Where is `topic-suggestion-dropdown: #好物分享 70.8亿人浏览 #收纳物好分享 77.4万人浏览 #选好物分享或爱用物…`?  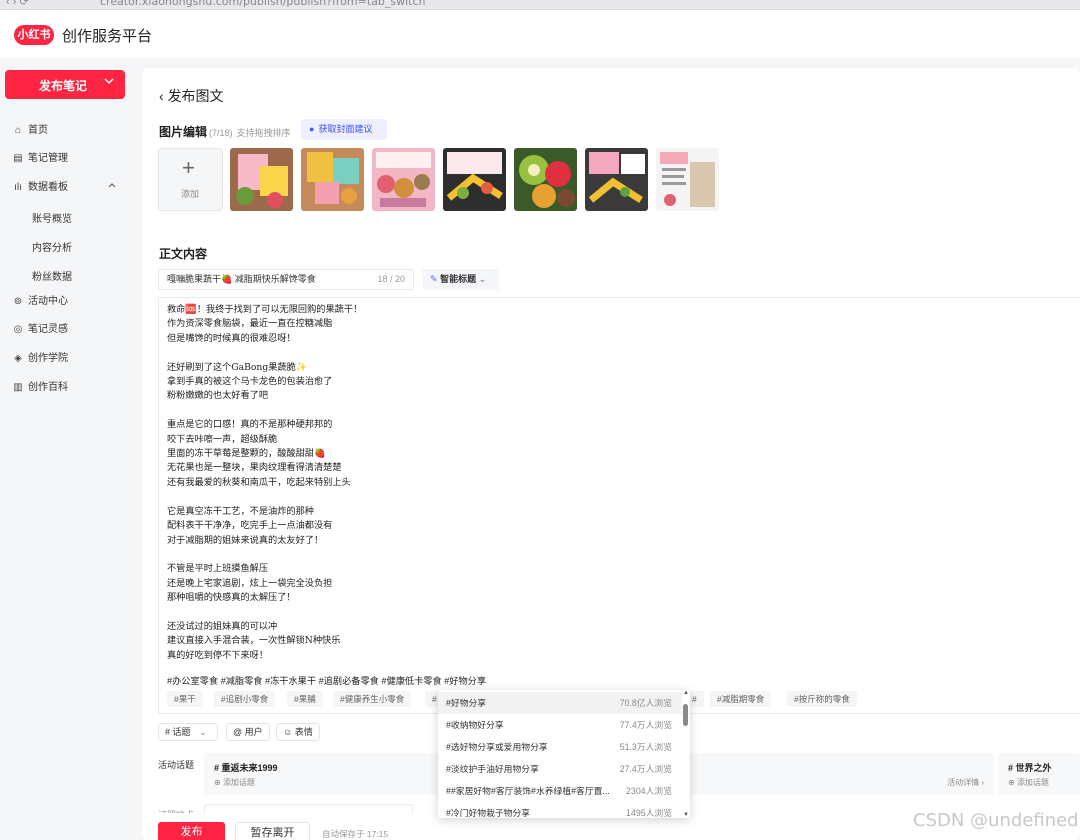
topic-suggestion-dropdown: #好物分享 70.8亿人浏览 #收纳物好分享 77.4万人浏览 #选好物分享或爱用物… is located at coordinates (564, 754).